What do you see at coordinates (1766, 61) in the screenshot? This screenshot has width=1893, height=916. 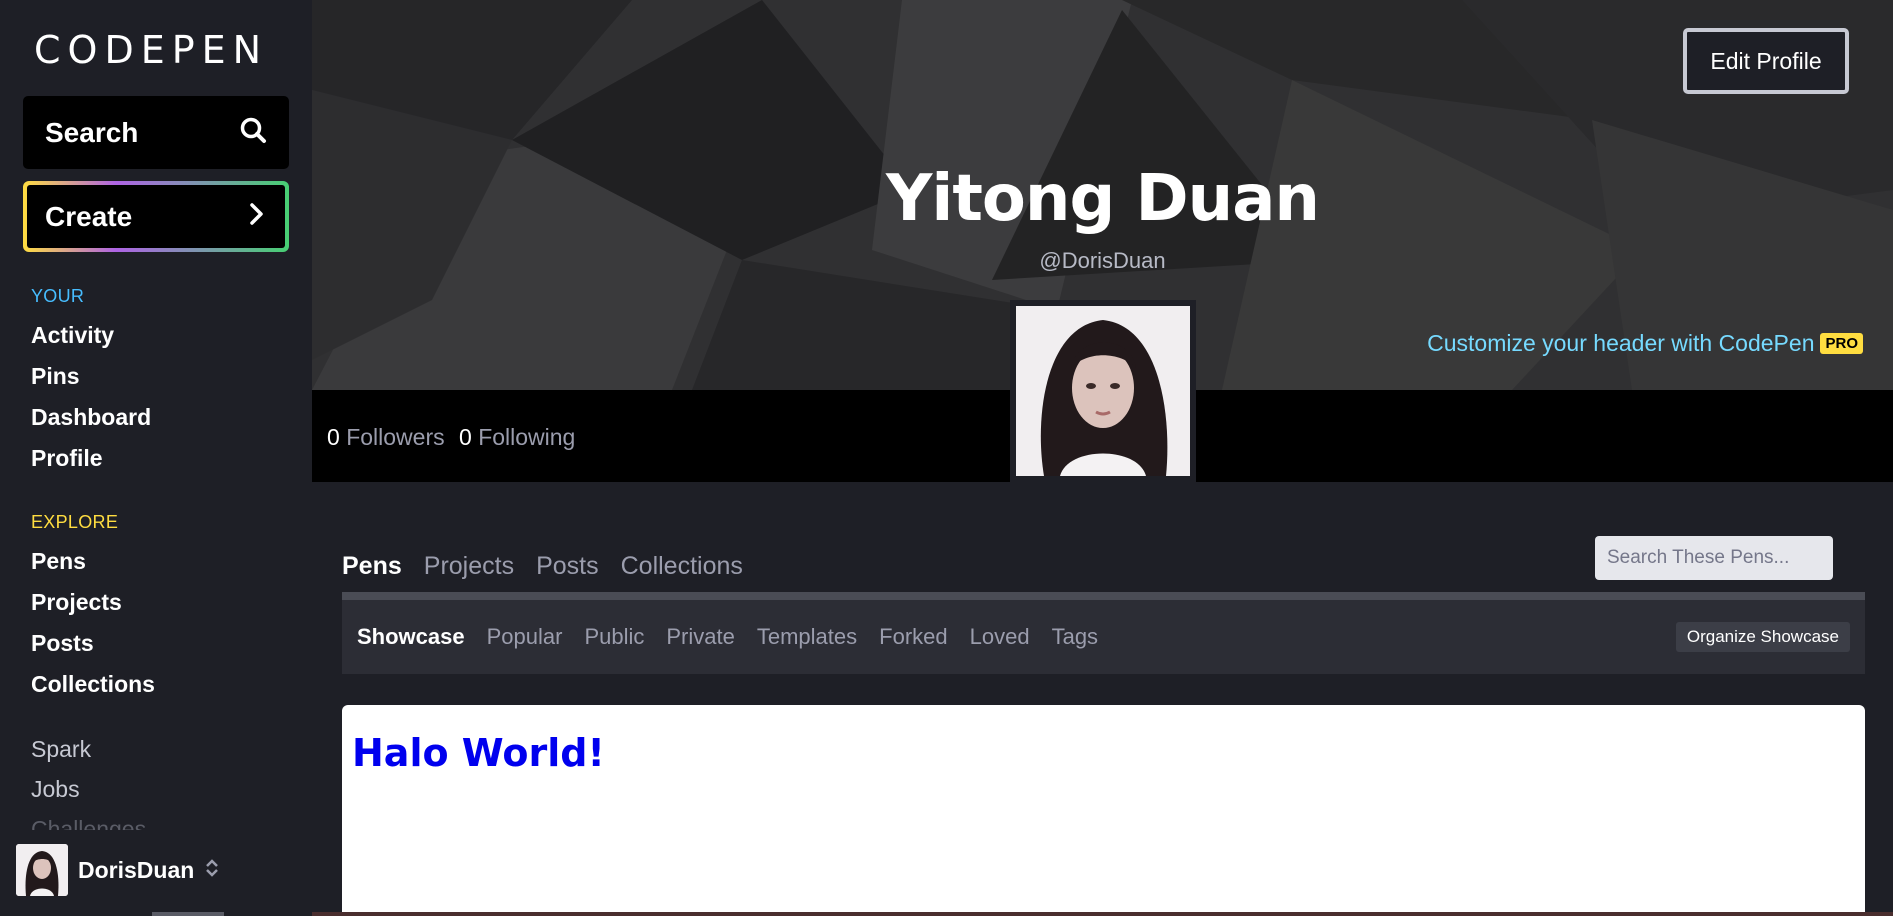 I see `edit-profile-button: Edit Profile` at bounding box center [1766, 61].